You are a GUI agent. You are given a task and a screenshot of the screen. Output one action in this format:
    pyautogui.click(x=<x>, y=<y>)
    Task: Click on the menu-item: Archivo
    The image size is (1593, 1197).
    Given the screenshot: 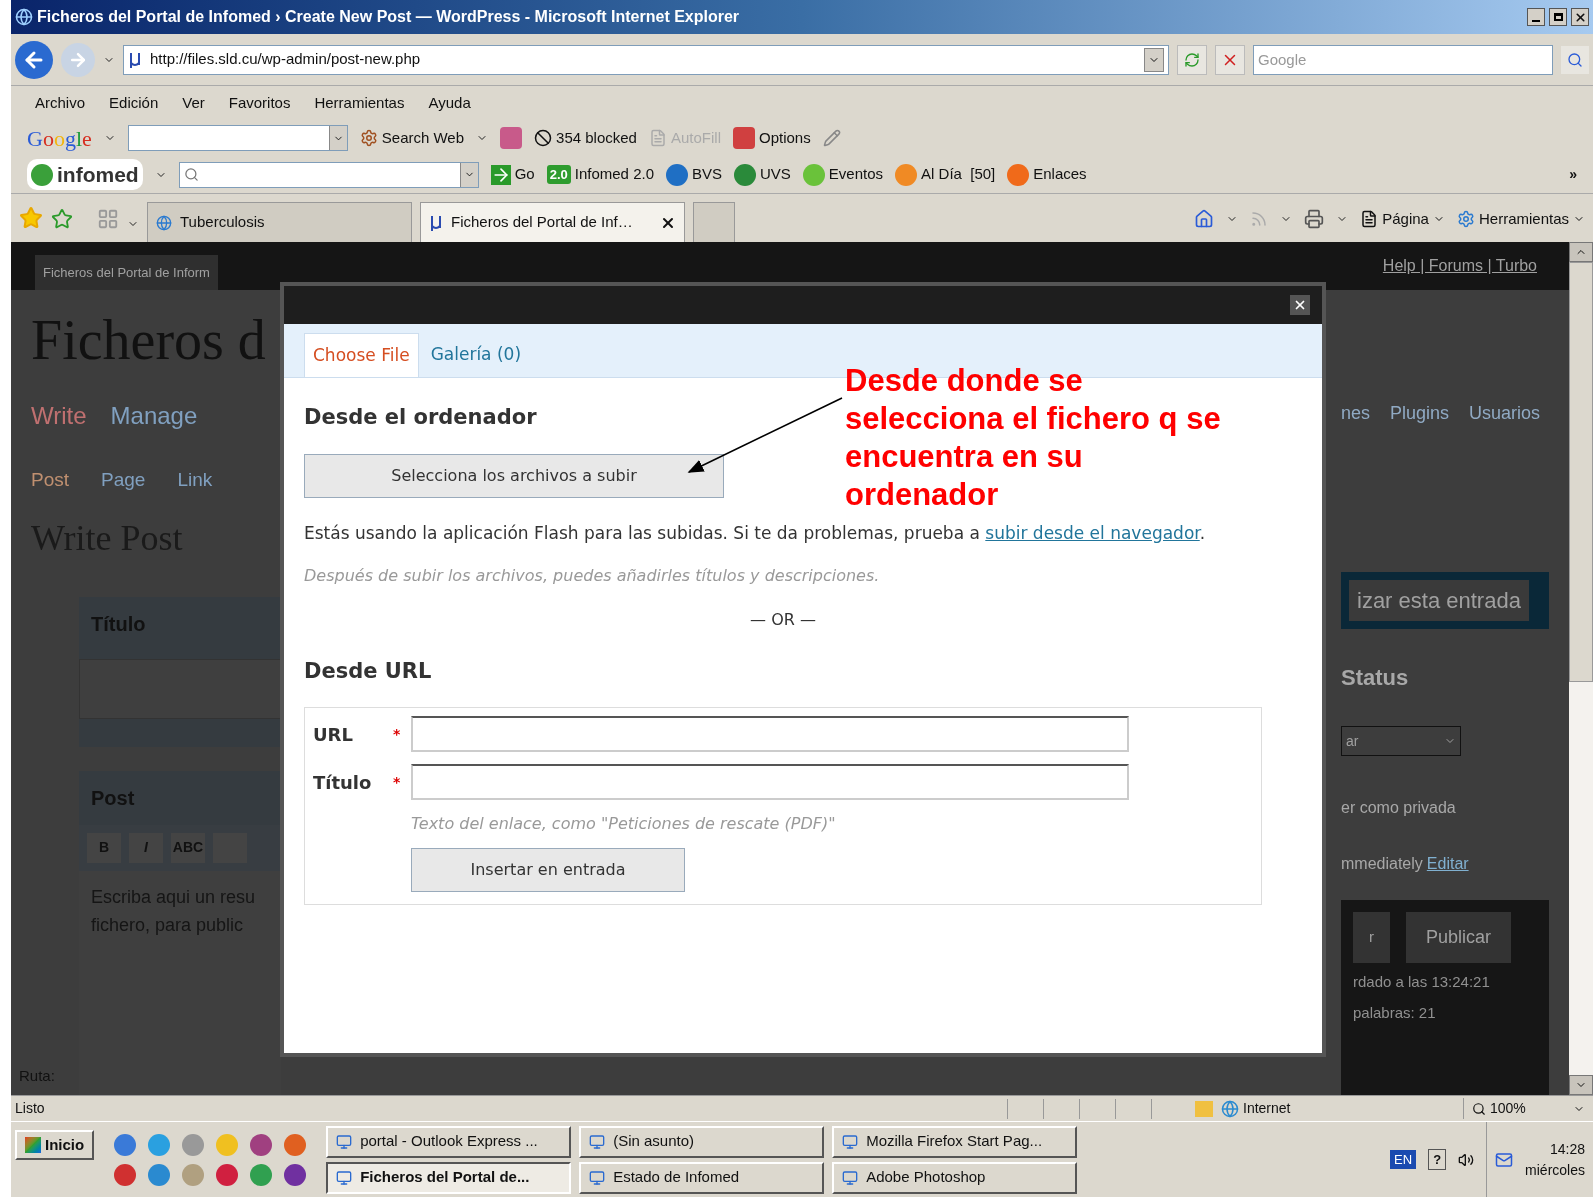 What is the action you would take?
    pyautogui.click(x=60, y=103)
    